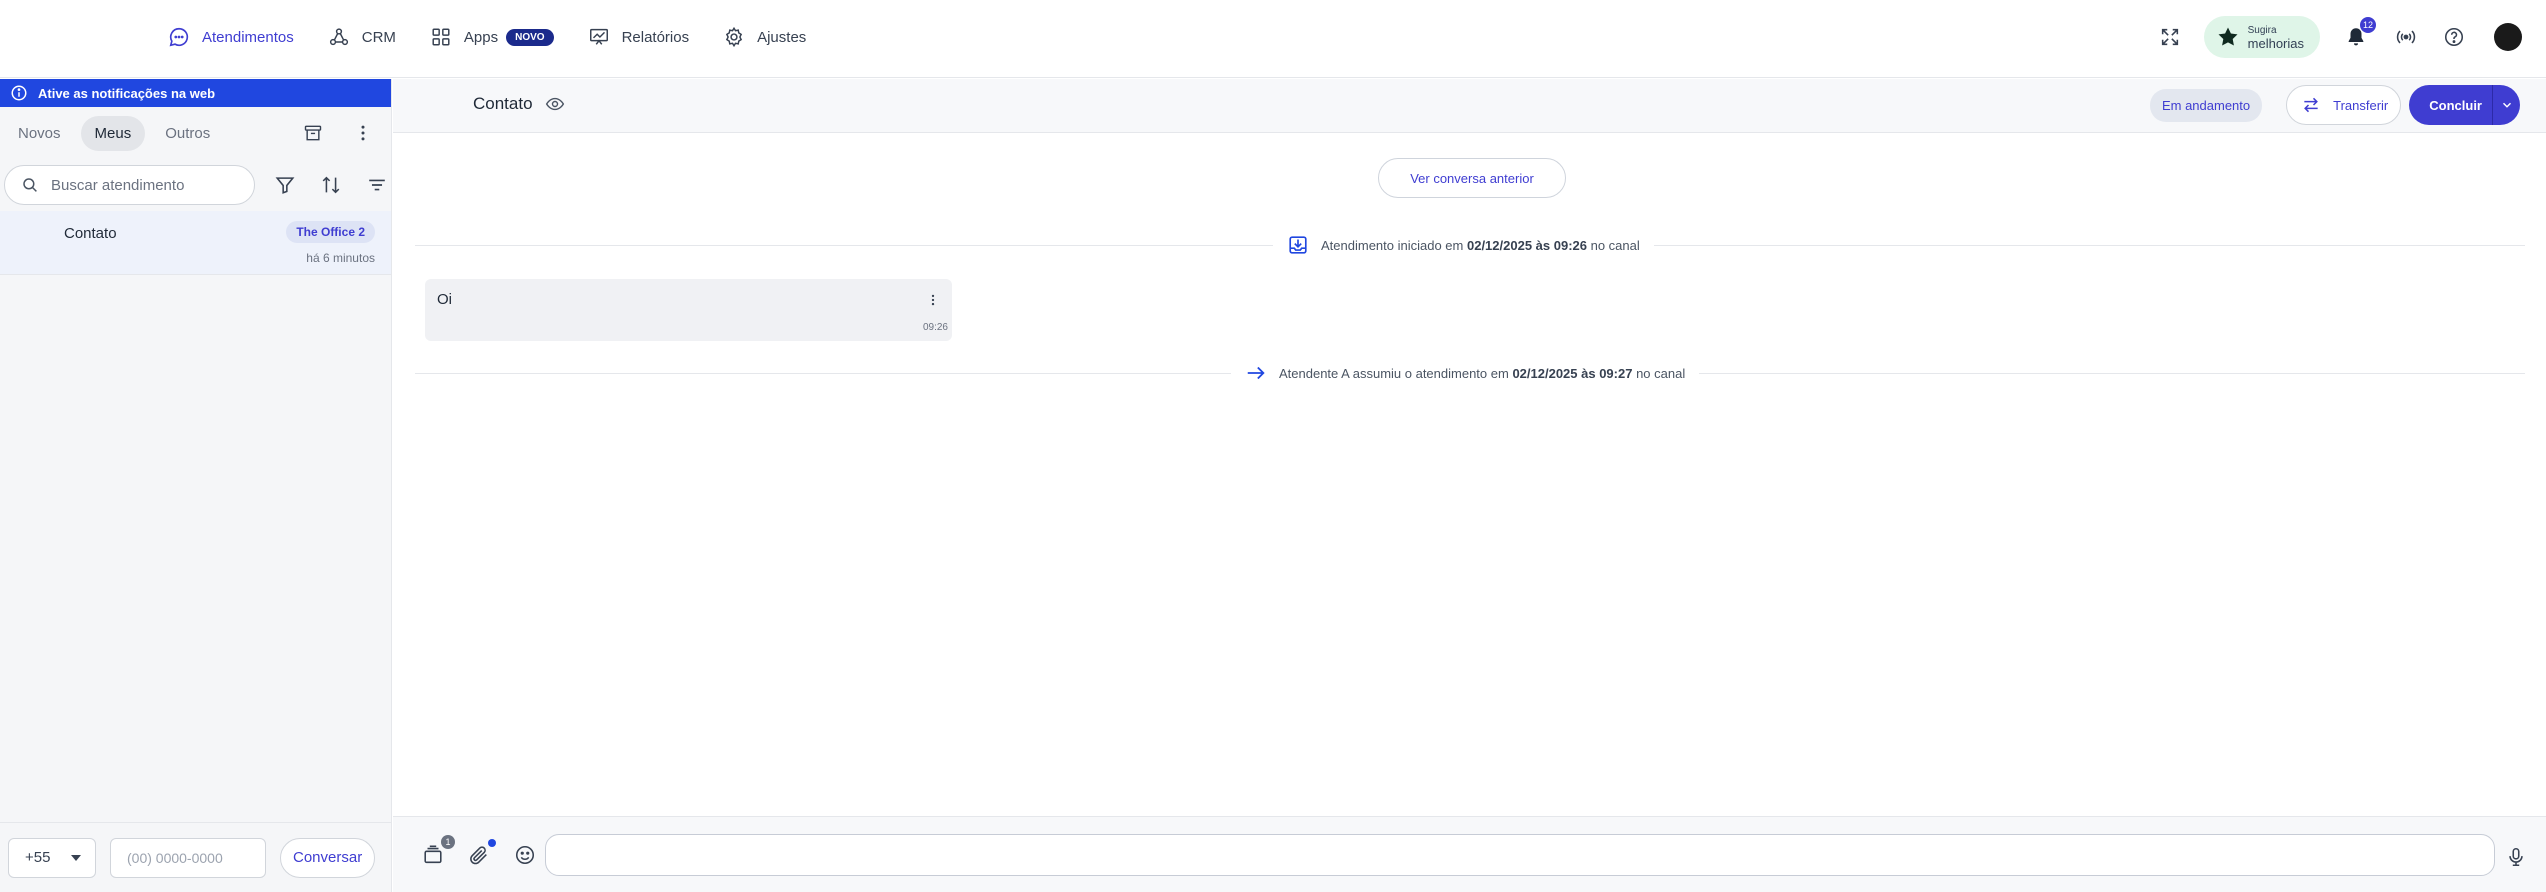 Image resolution: width=2546 pixels, height=892 pixels. I want to click on search-row, so click(195, 185).